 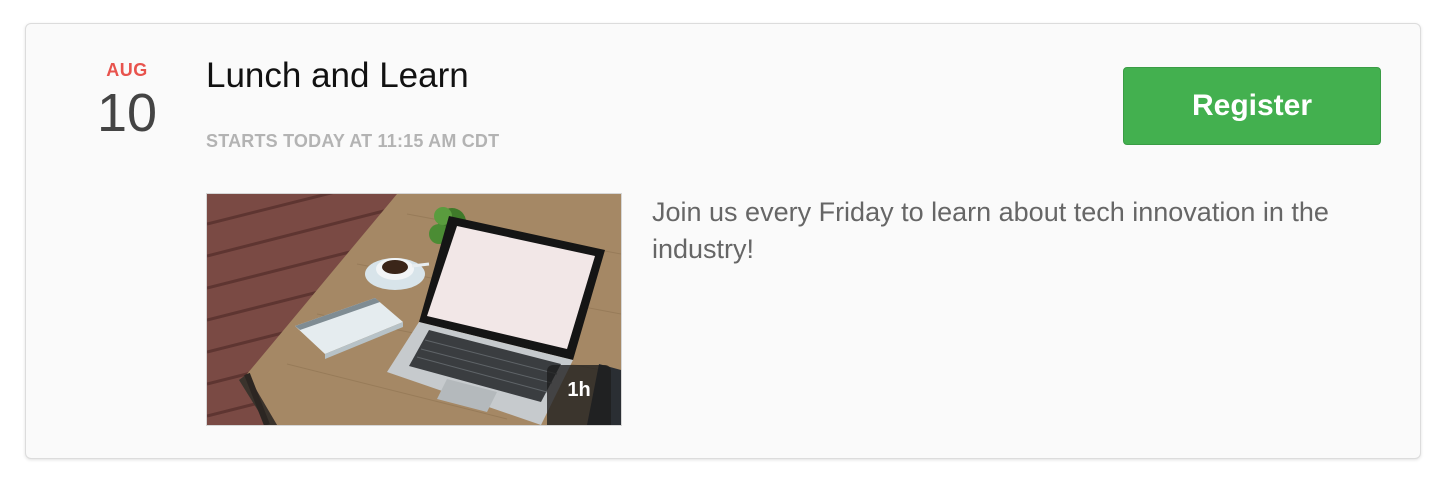 I want to click on duration-badge: 1h, so click(x=579, y=395).